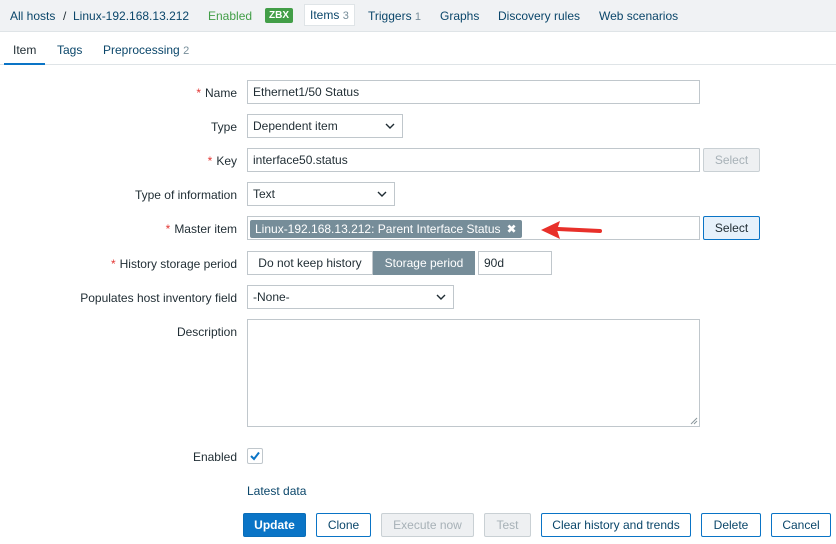 This screenshot has height=544, width=836. Describe the element at coordinates (295, 126) in the screenshot. I see `type-select-value: Dependent item` at that location.